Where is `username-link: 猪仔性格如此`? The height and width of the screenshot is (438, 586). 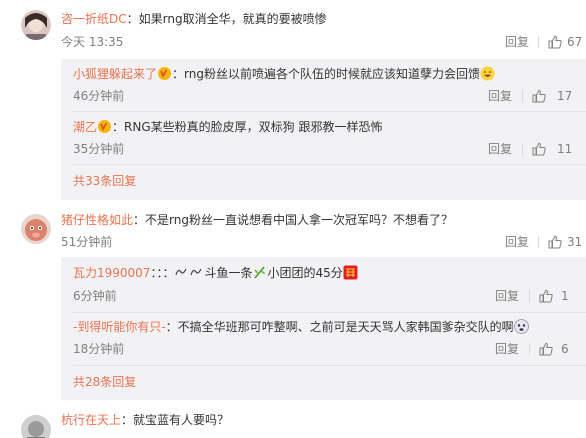 username-link: 猪仔性格如此 is located at coordinates (97, 220).